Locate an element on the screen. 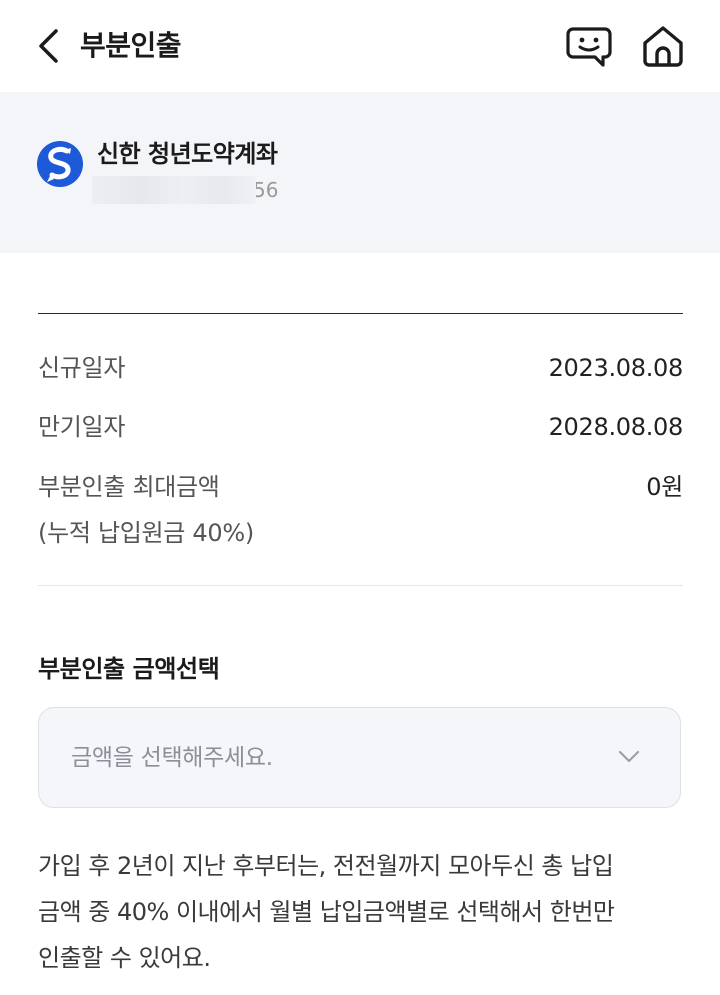  max-withdrawal-sublabel: (누적 납입원금 40%) is located at coordinates (146, 533).